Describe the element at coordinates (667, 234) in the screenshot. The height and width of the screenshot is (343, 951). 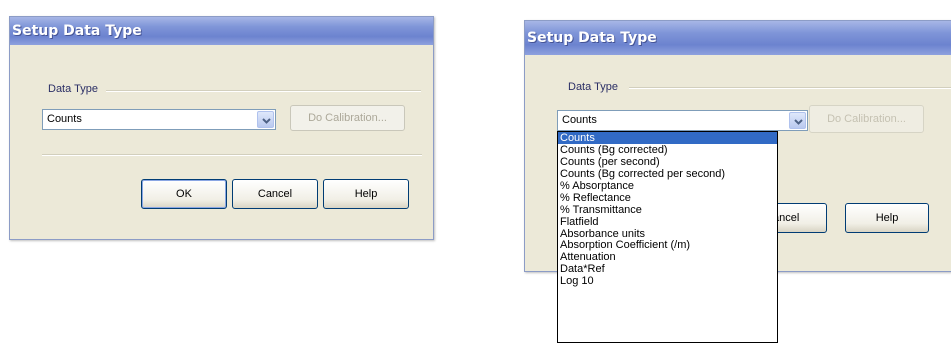
I see `dropdown-option: Absorbance units` at that location.